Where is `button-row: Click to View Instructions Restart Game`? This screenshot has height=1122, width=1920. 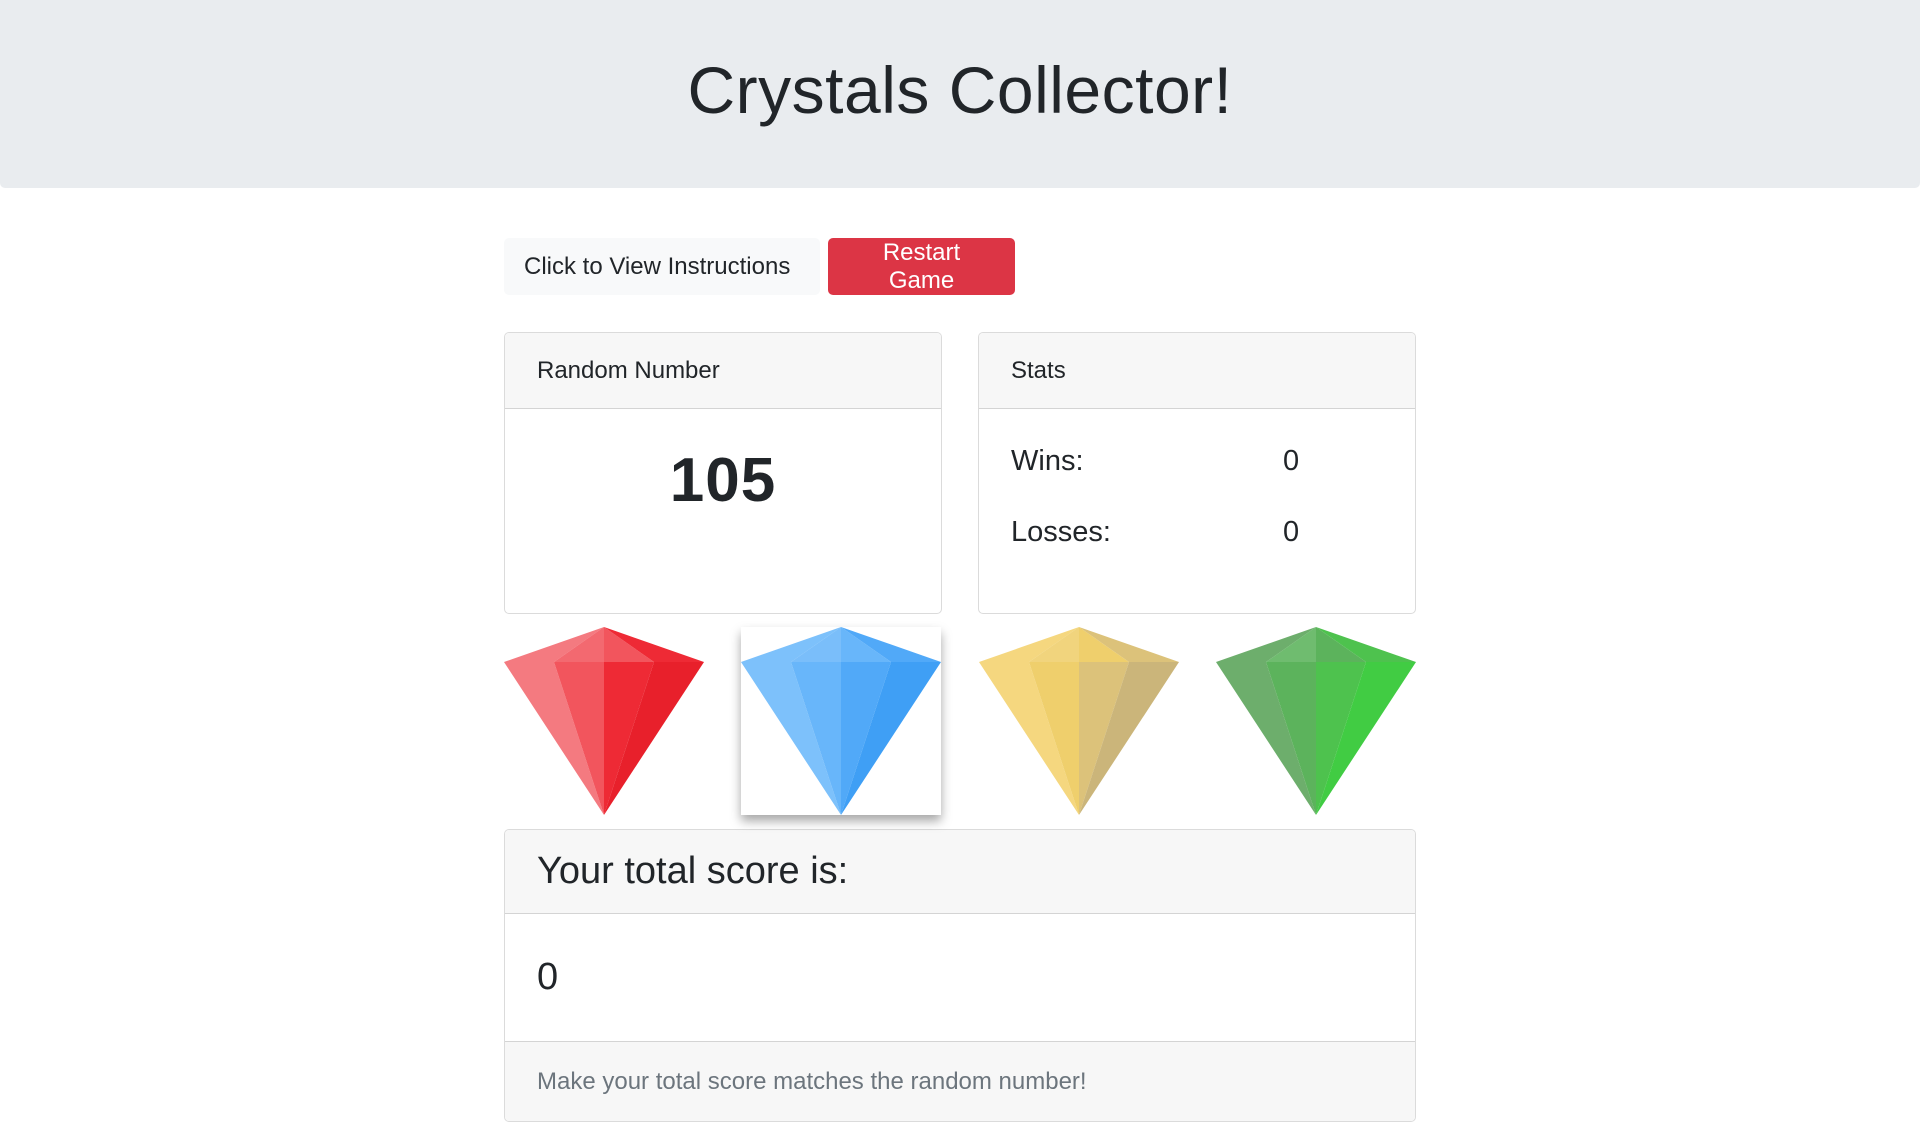 button-row: Click to View Instructions Restart Game is located at coordinates (960, 266).